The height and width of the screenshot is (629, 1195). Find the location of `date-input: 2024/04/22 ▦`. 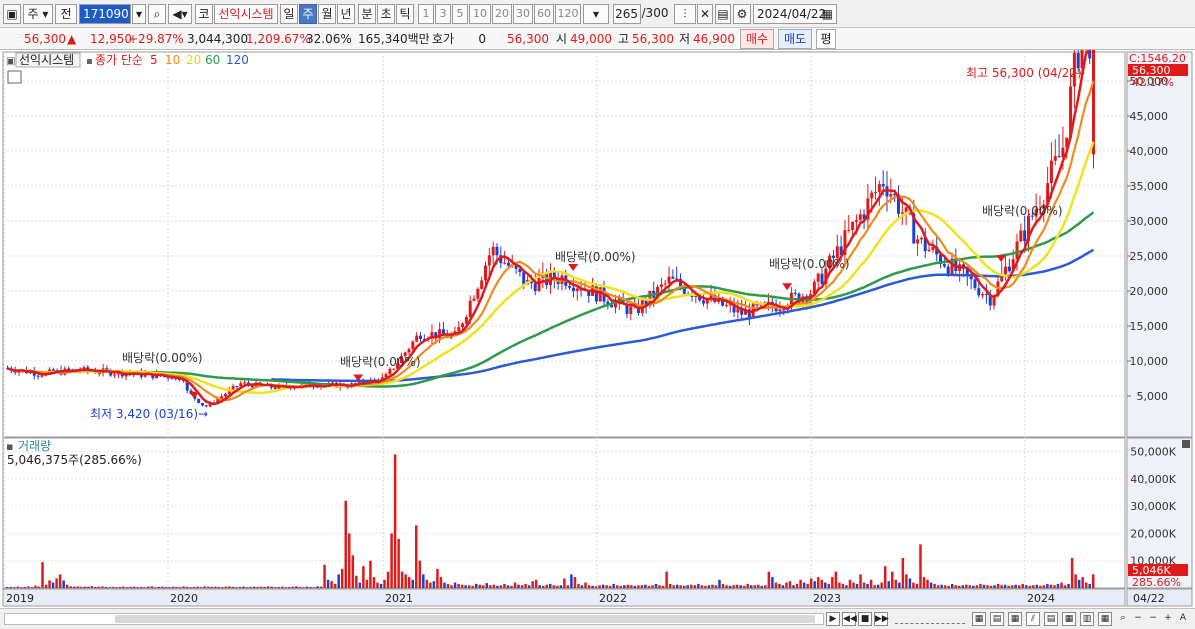

date-input: 2024/04/22 ▦ is located at coordinates (795, 14).